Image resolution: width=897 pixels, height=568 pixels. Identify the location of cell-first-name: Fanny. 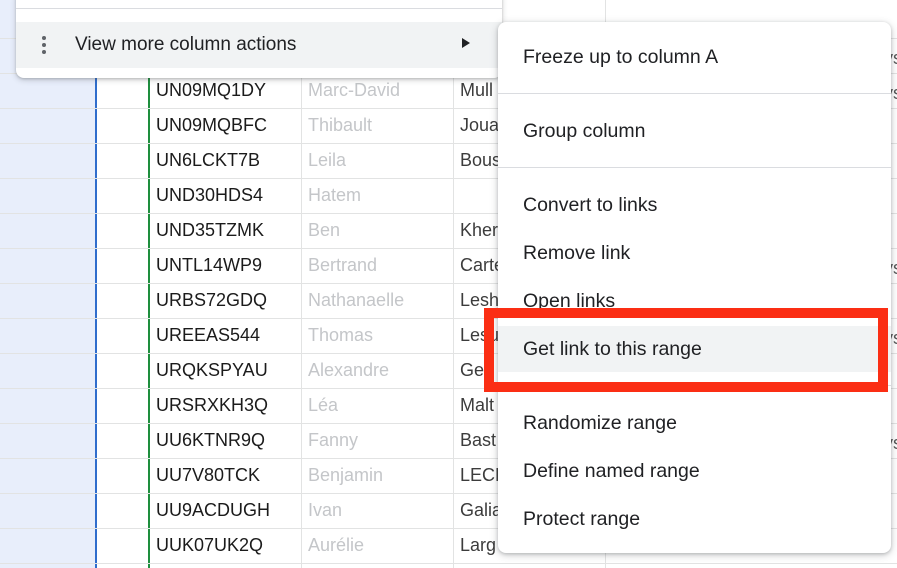
(379, 440).